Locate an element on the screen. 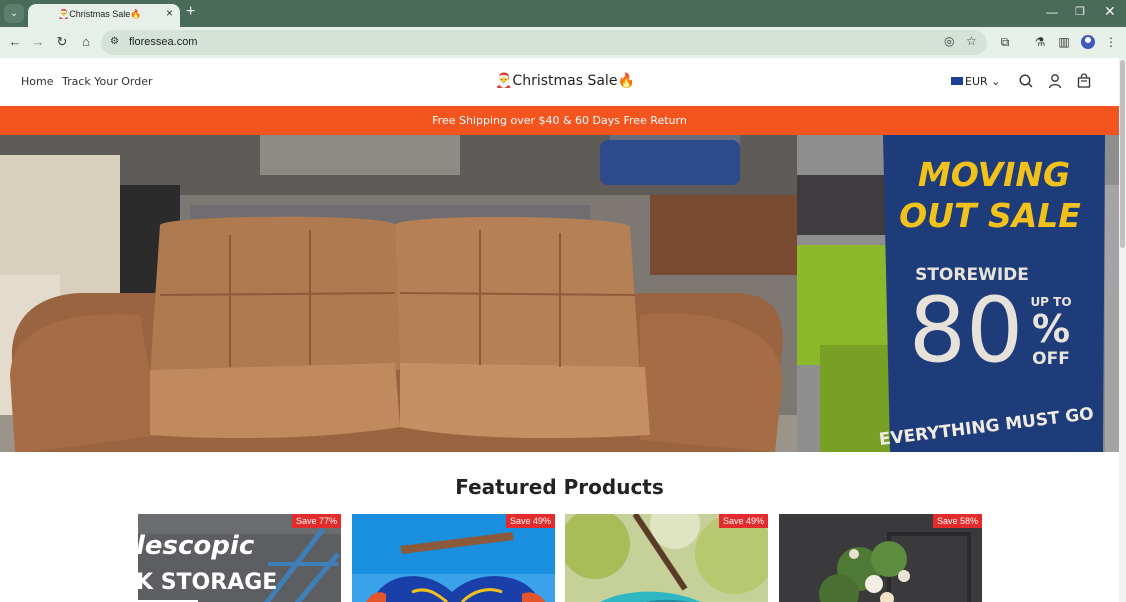 This screenshot has width=1126, height=602. nav-track-order-link: Track Your Order is located at coordinates (107, 81).